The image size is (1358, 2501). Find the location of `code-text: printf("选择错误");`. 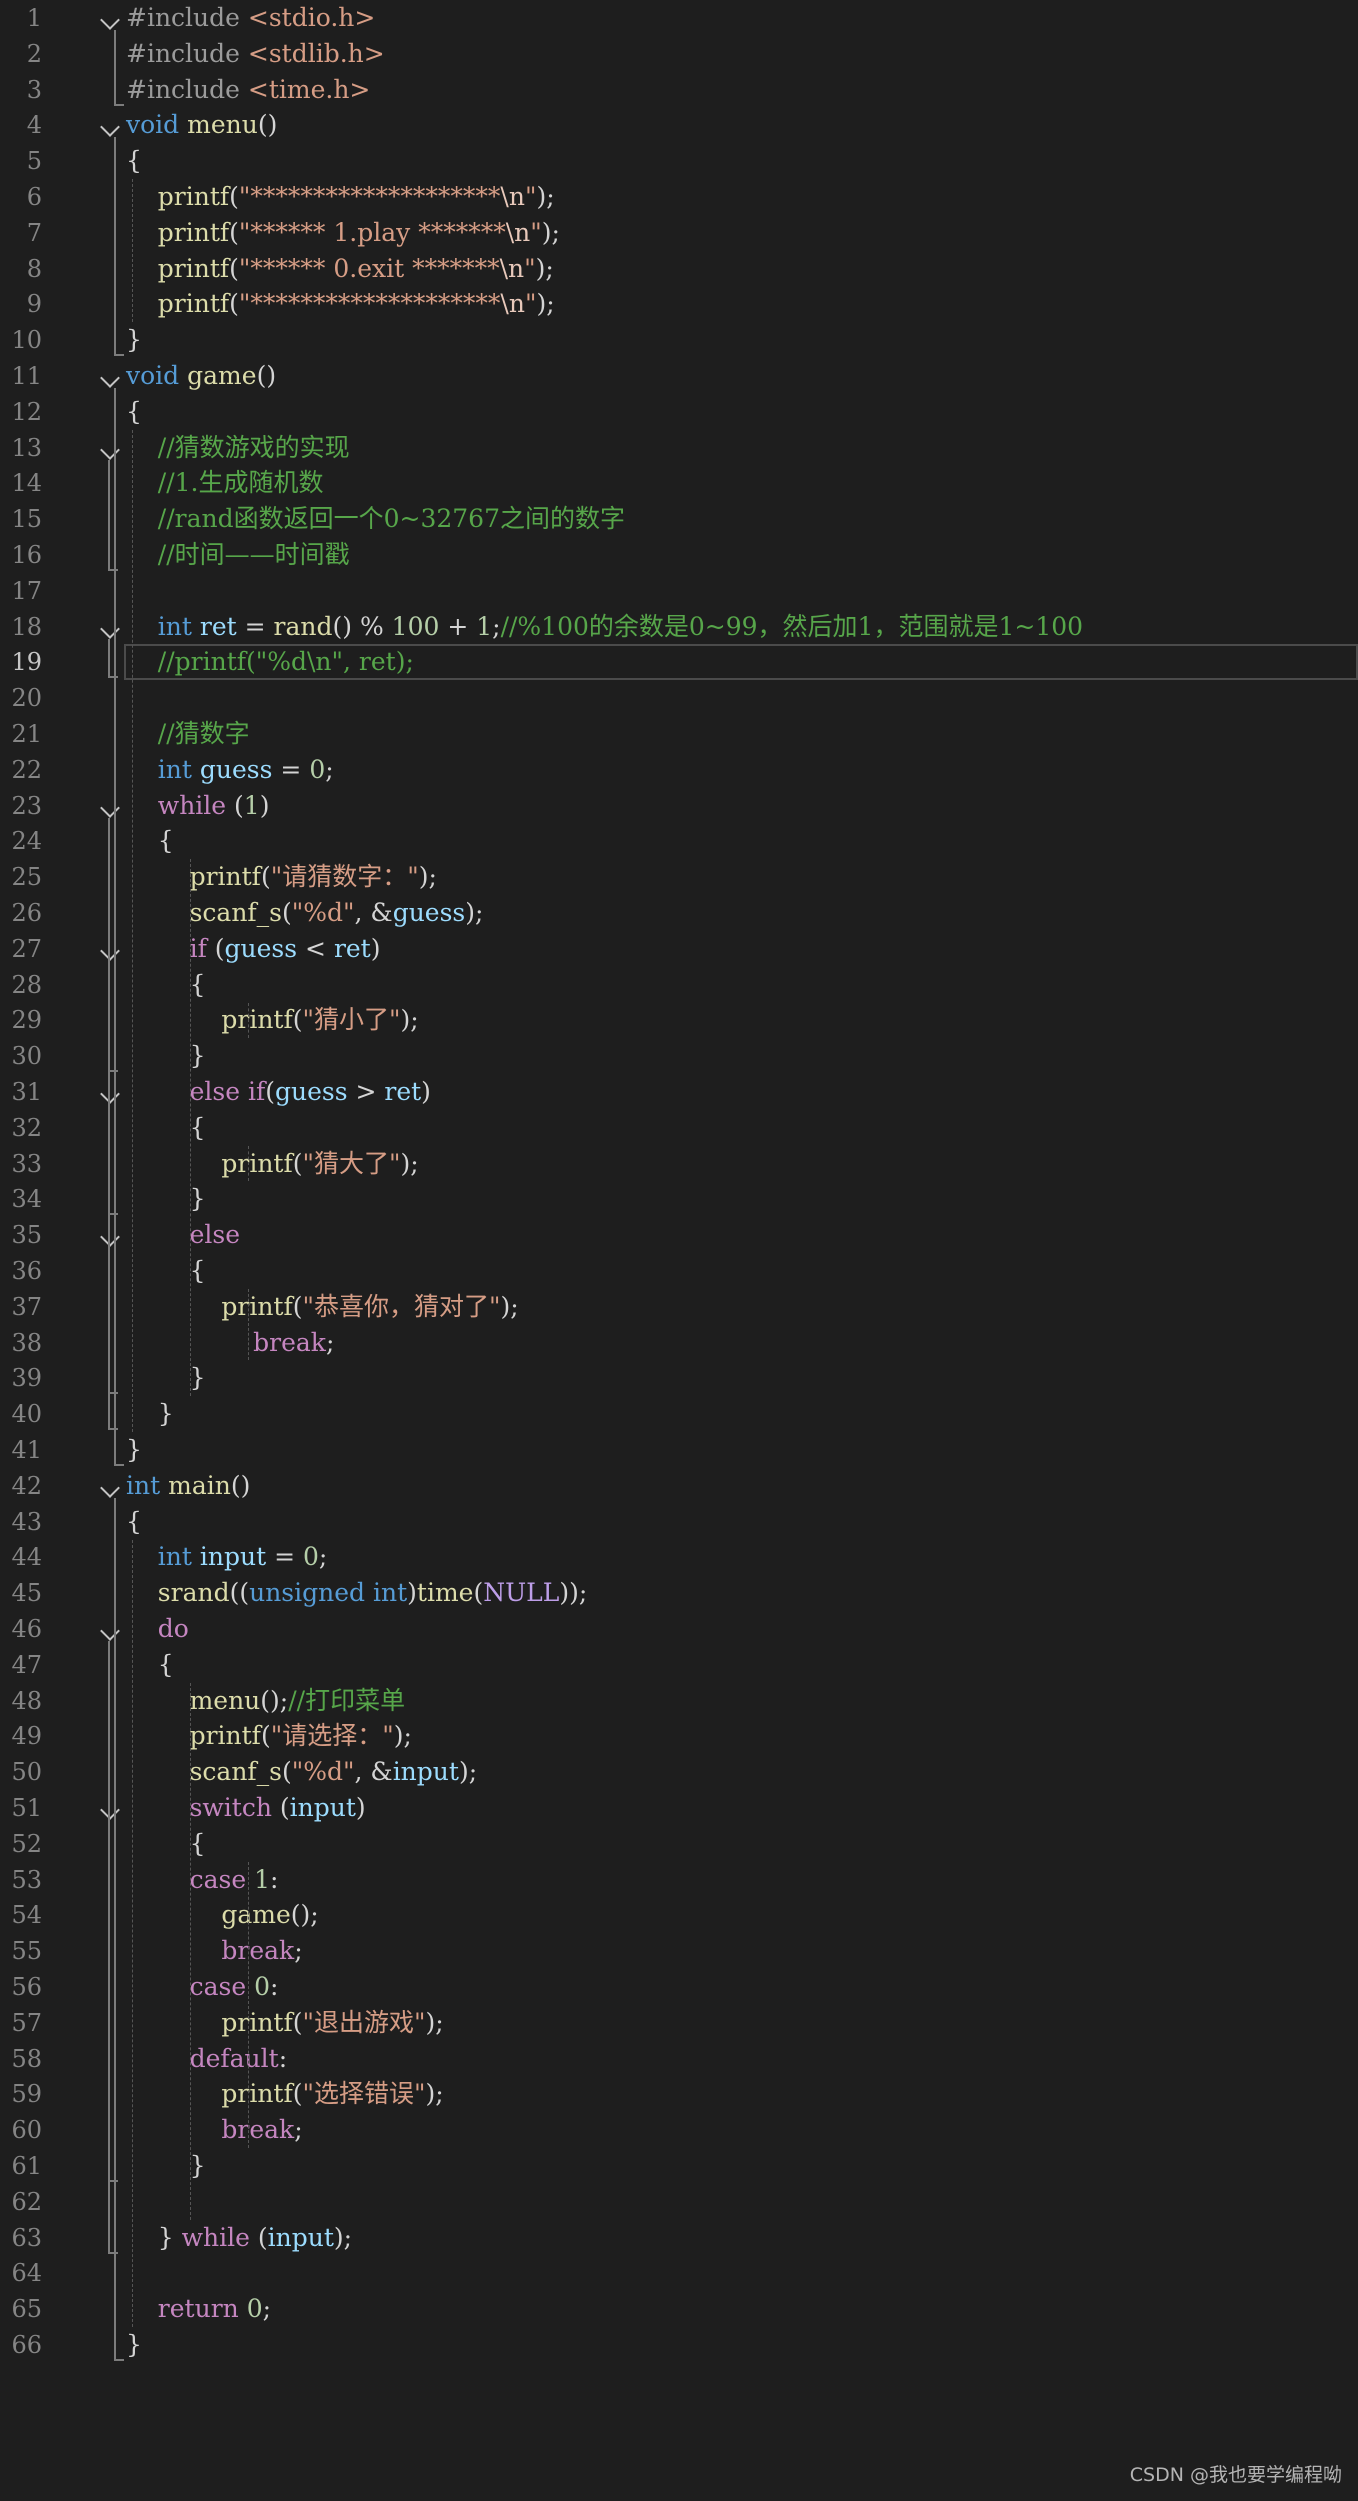

code-text: printf("选择错误"); is located at coordinates (284, 2094).